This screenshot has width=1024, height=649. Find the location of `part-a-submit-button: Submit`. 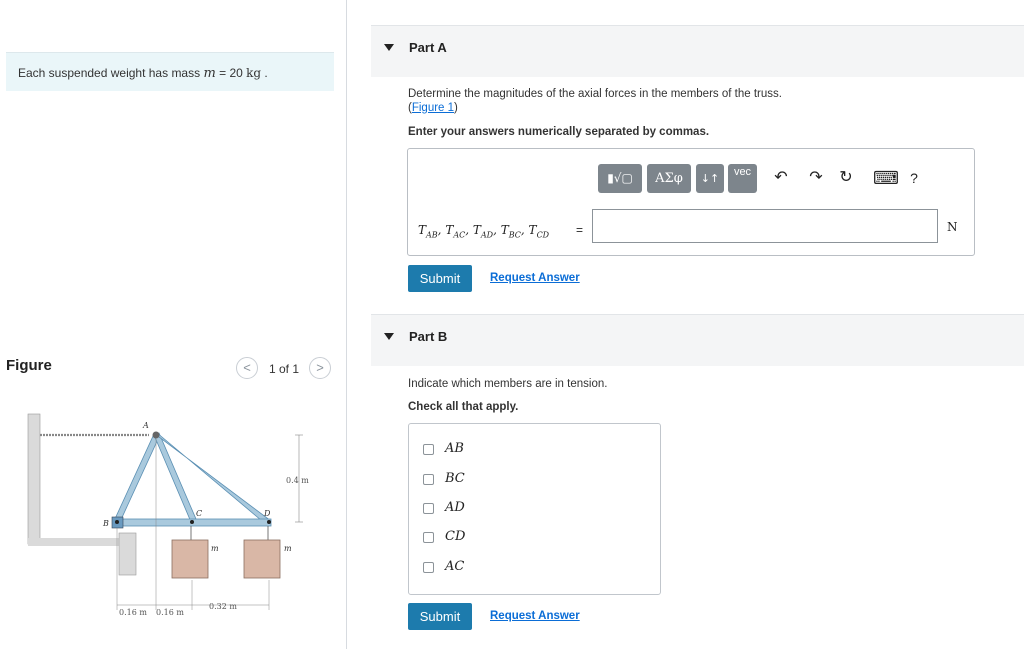

part-a-submit-button: Submit is located at coordinates (440, 278).